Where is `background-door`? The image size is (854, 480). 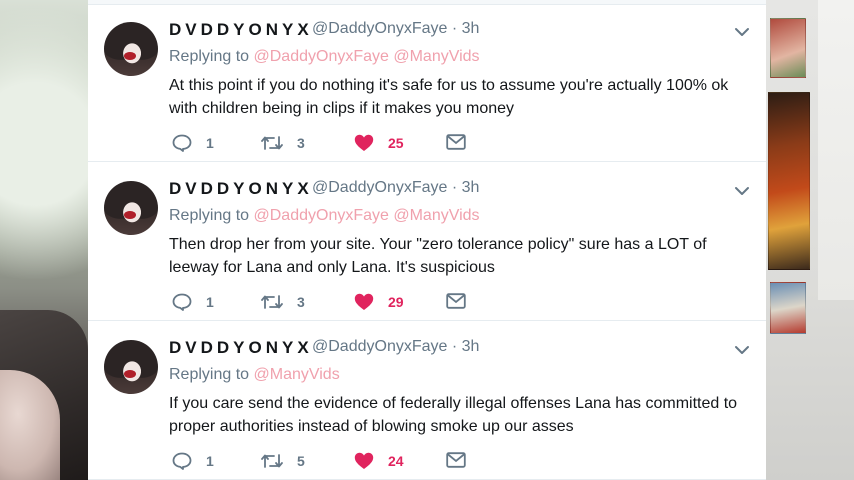
background-door is located at coordinates (836, 150).